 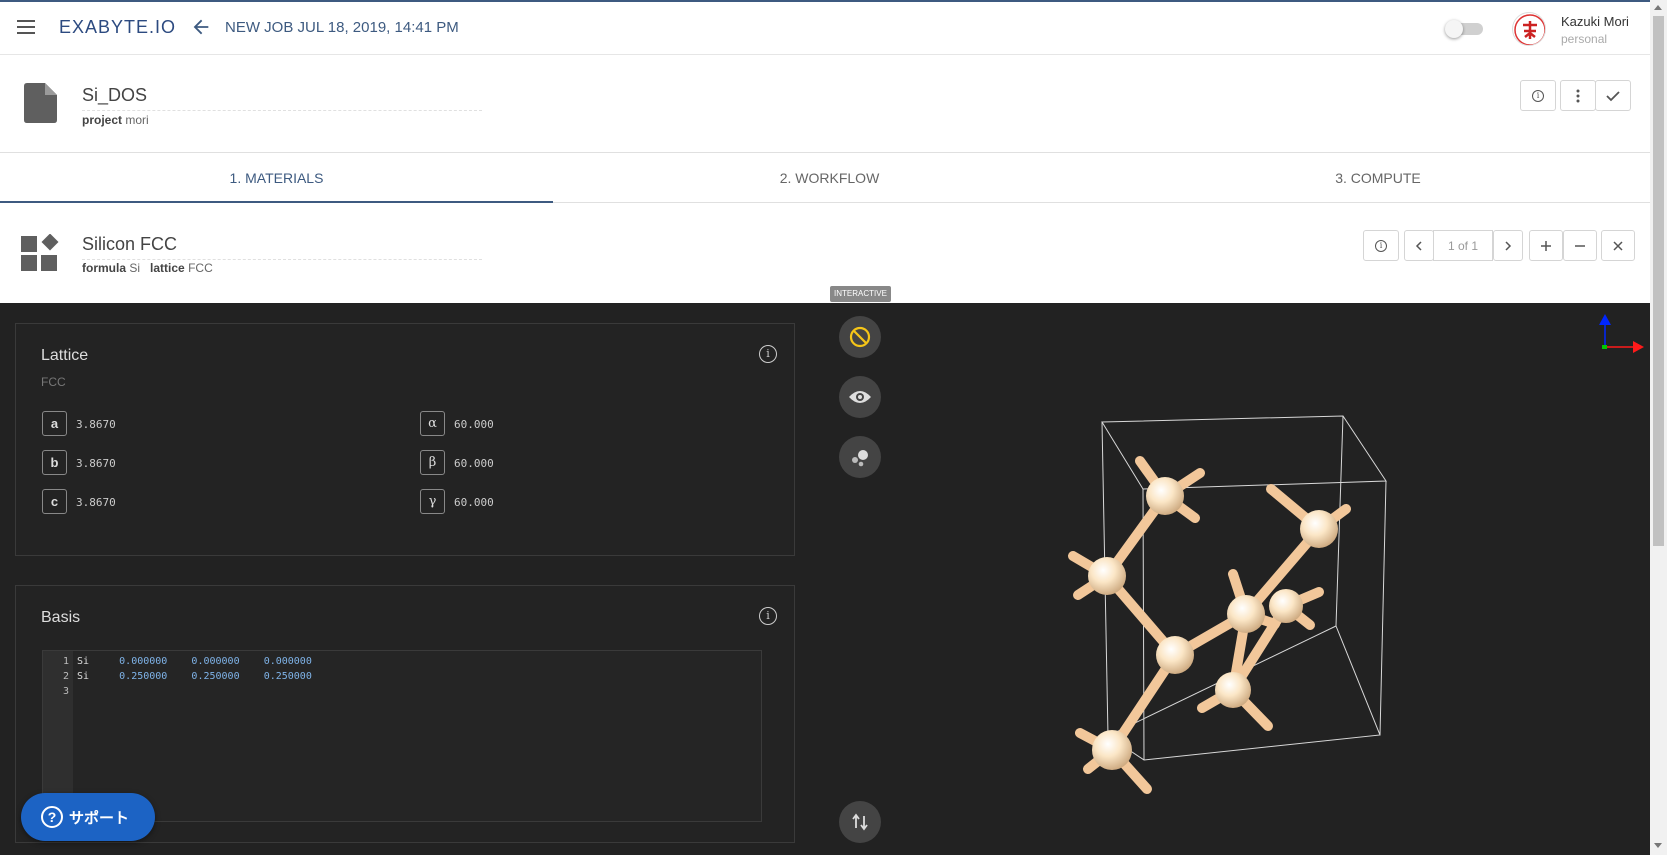 I want to click on previous-material-button, so click(x=1419, y=245).